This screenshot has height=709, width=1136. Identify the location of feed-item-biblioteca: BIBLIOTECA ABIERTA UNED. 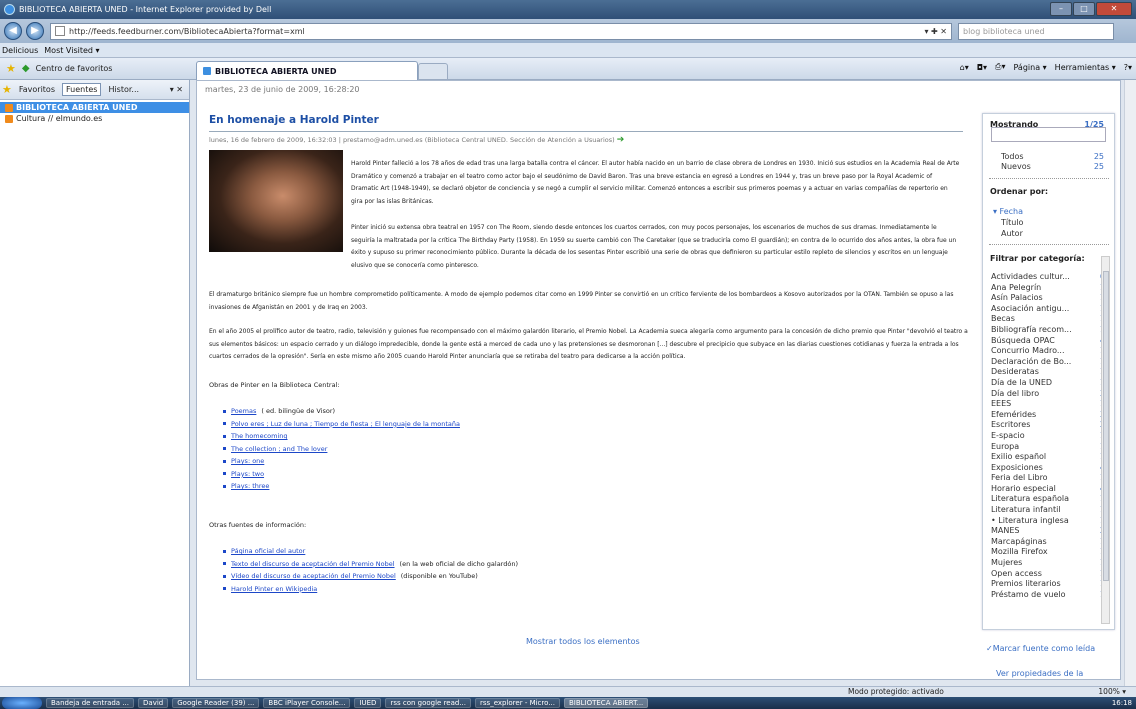
(94, 107).